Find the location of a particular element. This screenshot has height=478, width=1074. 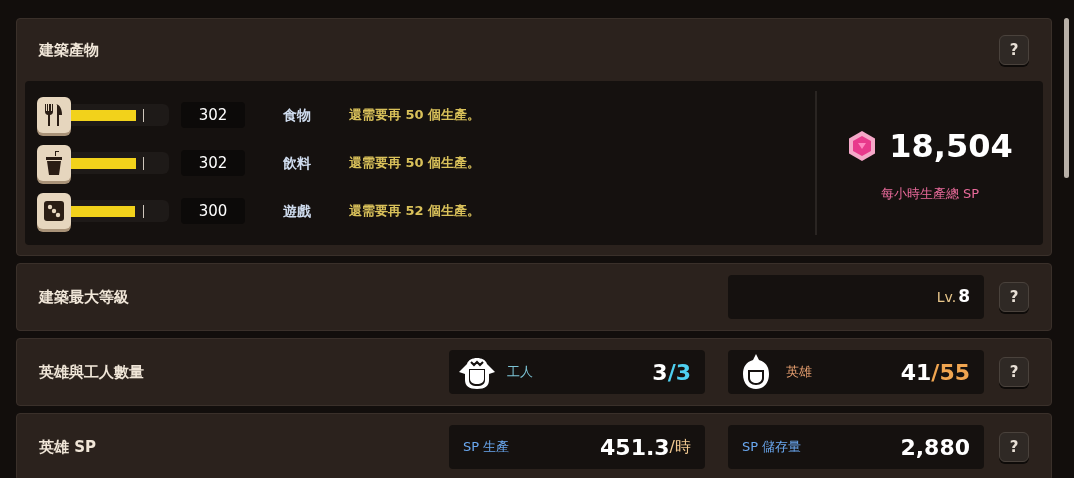

count-label: 工人 is located at coordinates (520, 372).